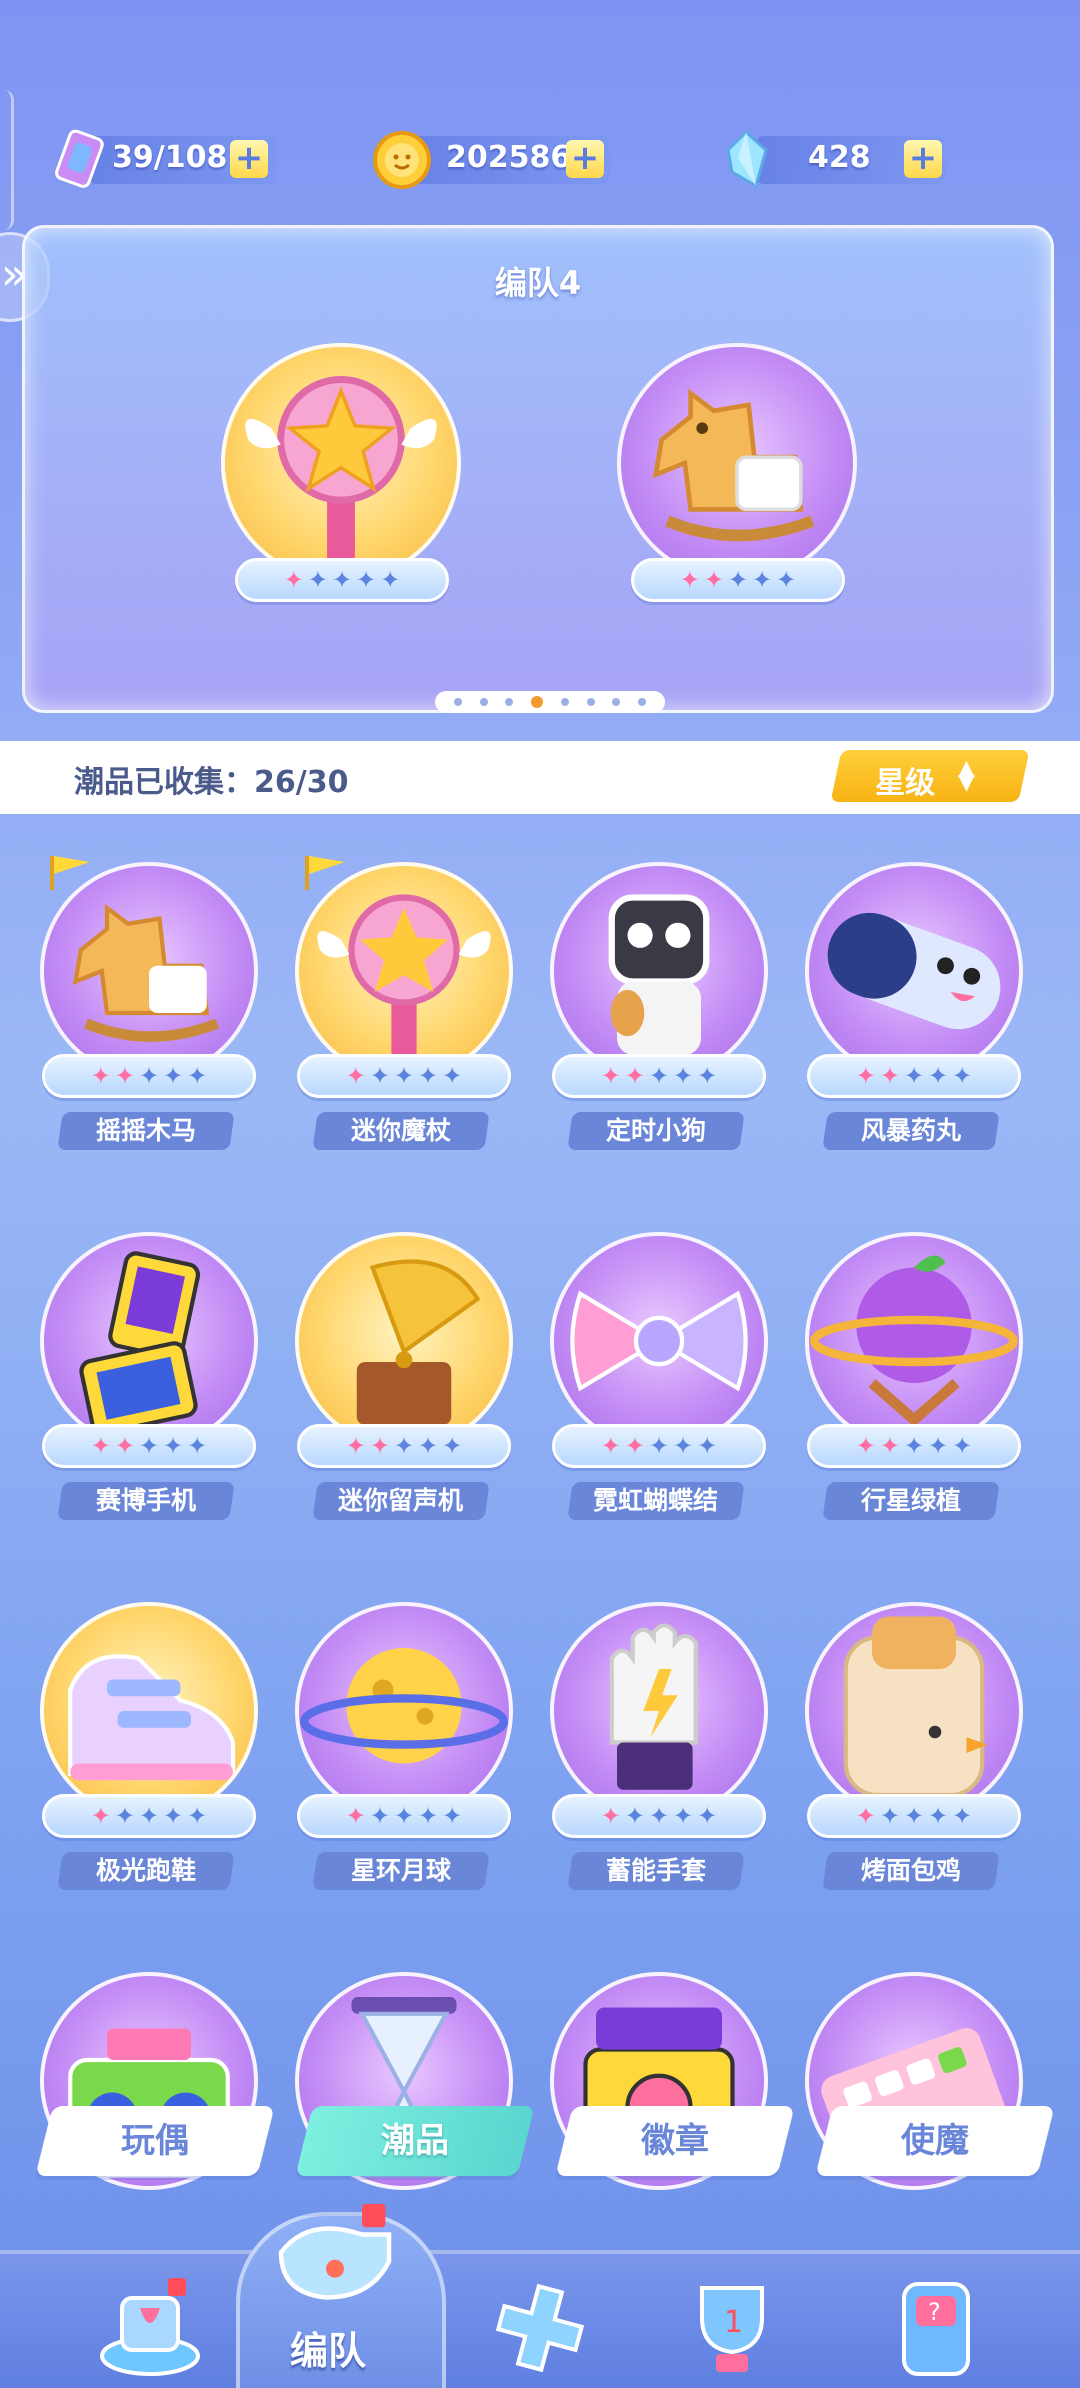 The image size is (1080, 2388). I want to click on item-name-text: 星环月球, so click(400, 1870).